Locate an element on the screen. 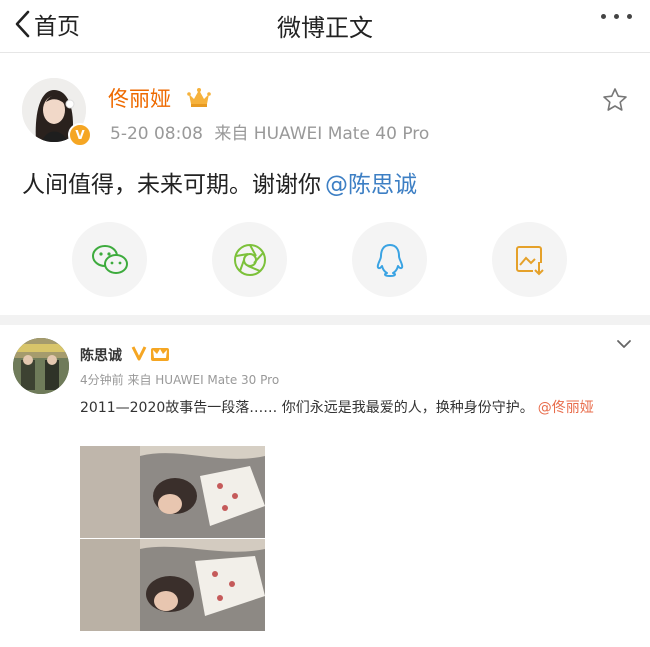 The image size is (650, 647). navigation-bar: 首页 微博正文 is located at coordinates (325, 26).